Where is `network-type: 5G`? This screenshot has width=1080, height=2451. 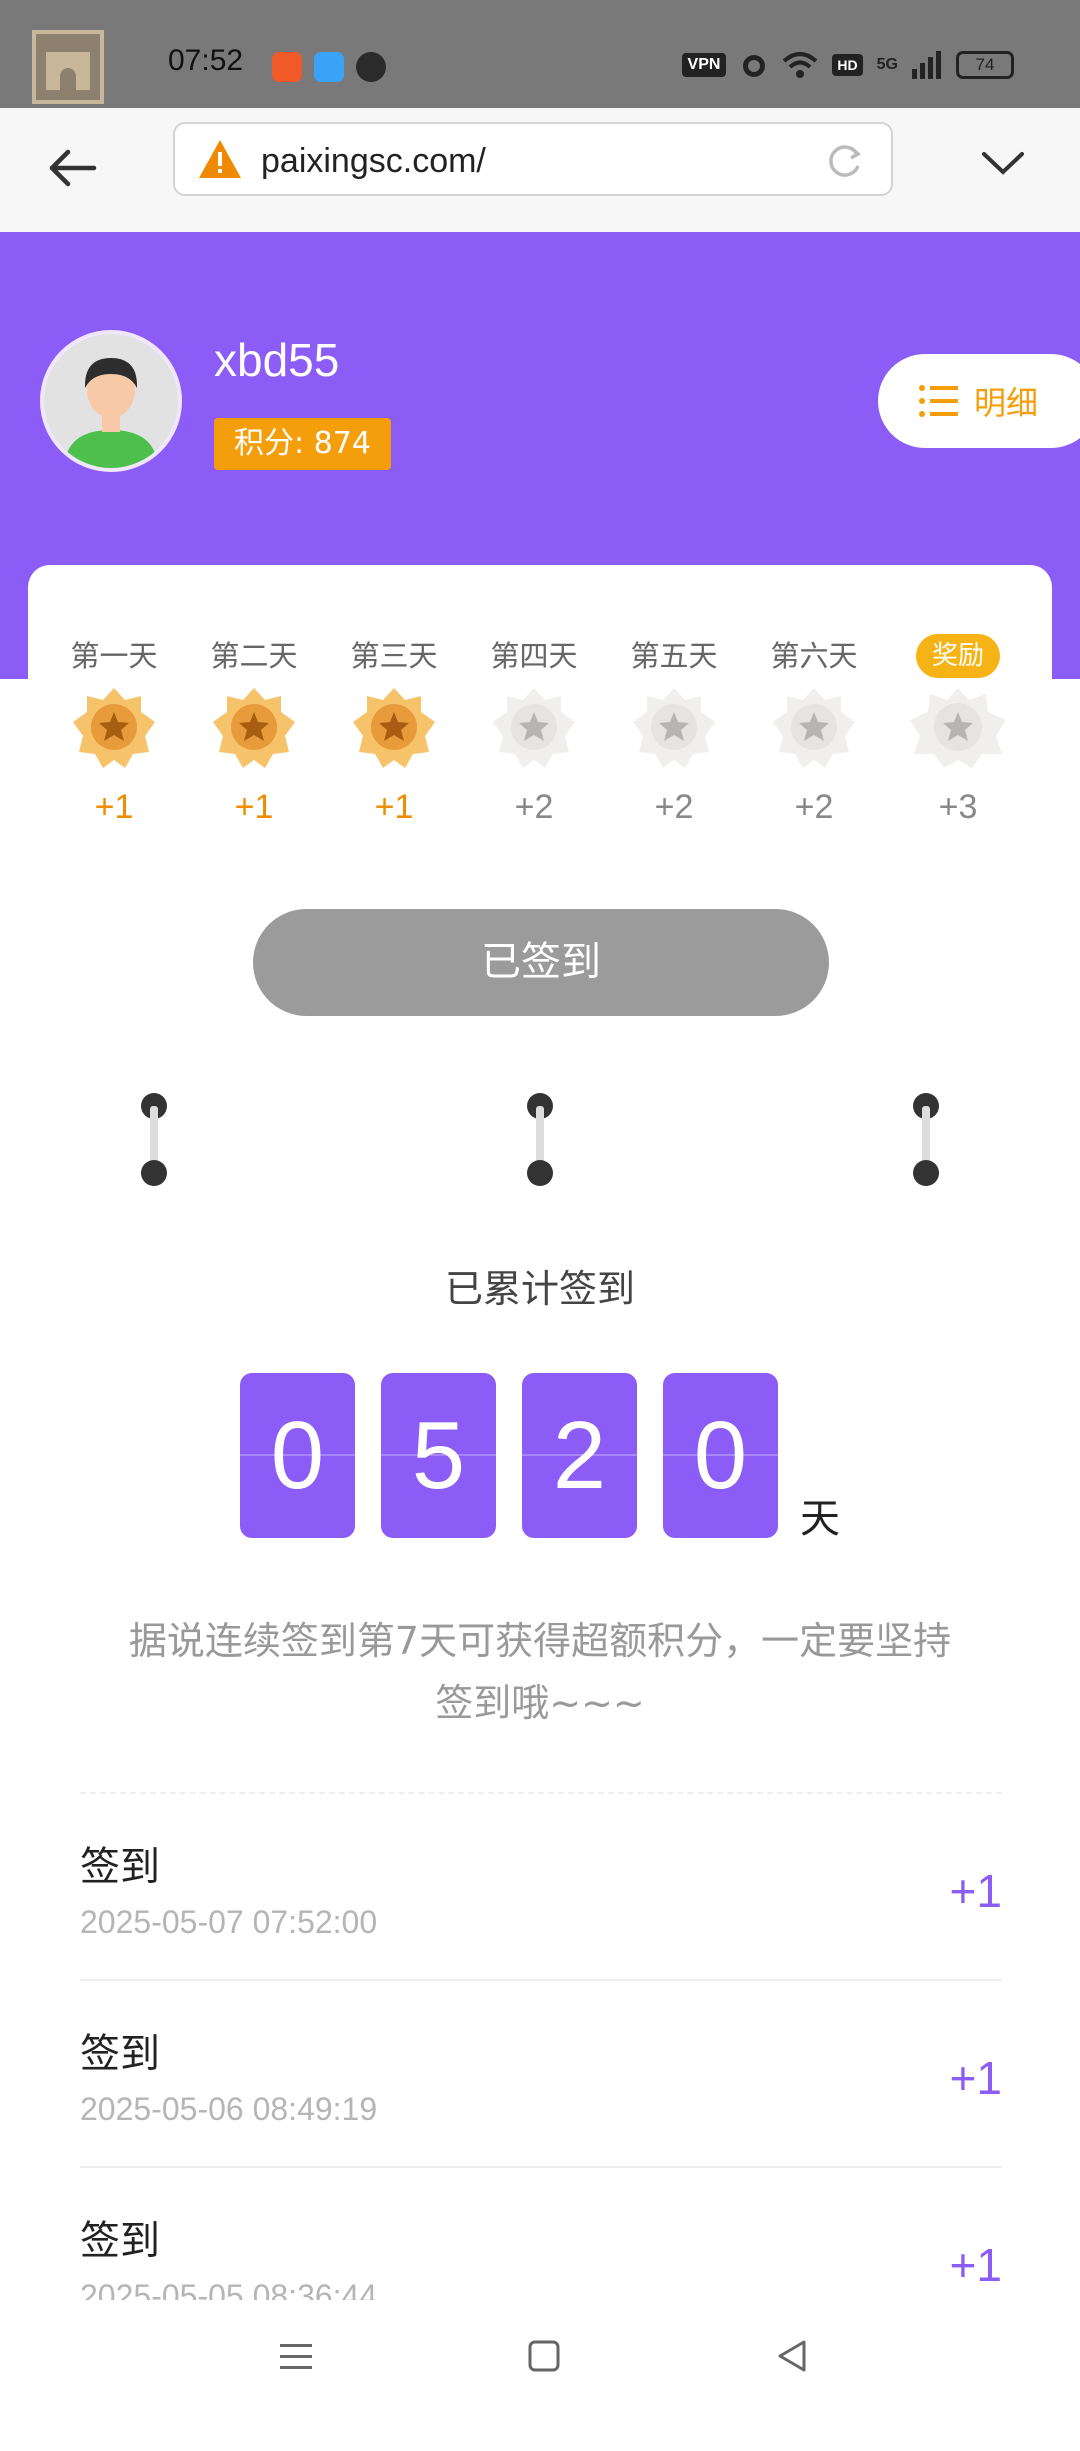
network-type: 5G is located at coordinates (887, 64).